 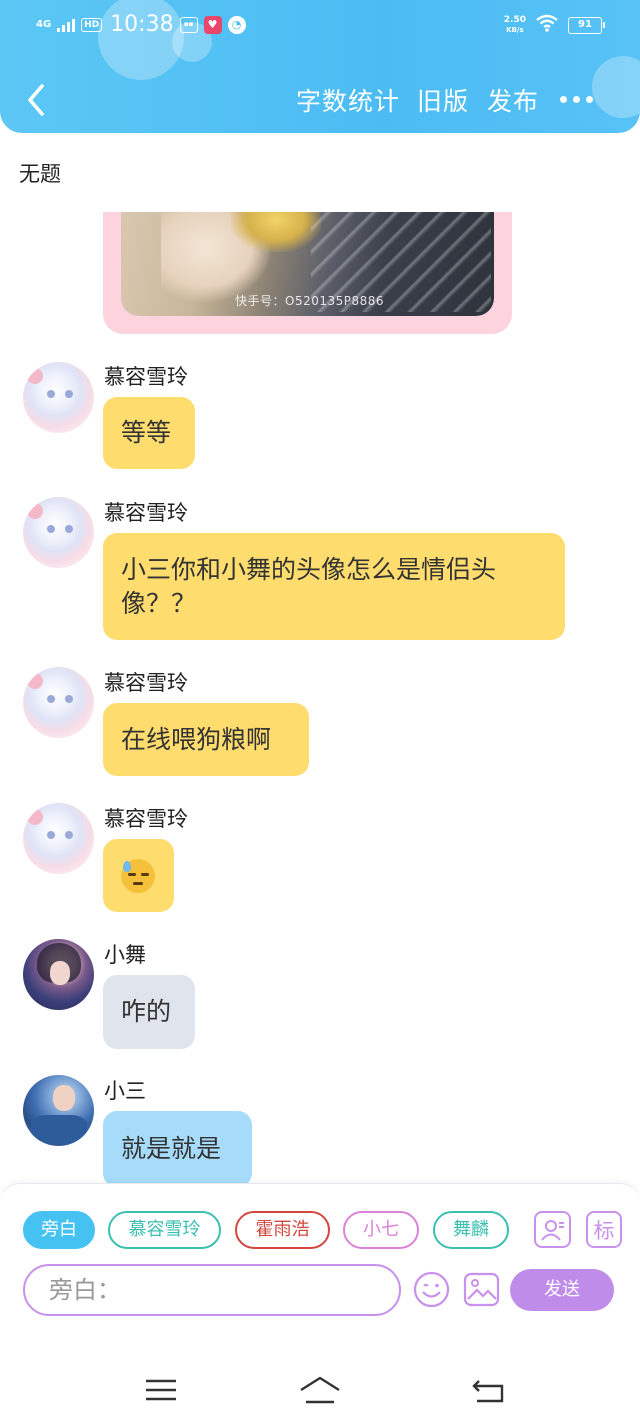 What do you see at coordinates (515, 30) in the screenshot?
I see `speed-unit: KB/s` at bounding box center [515, 30].